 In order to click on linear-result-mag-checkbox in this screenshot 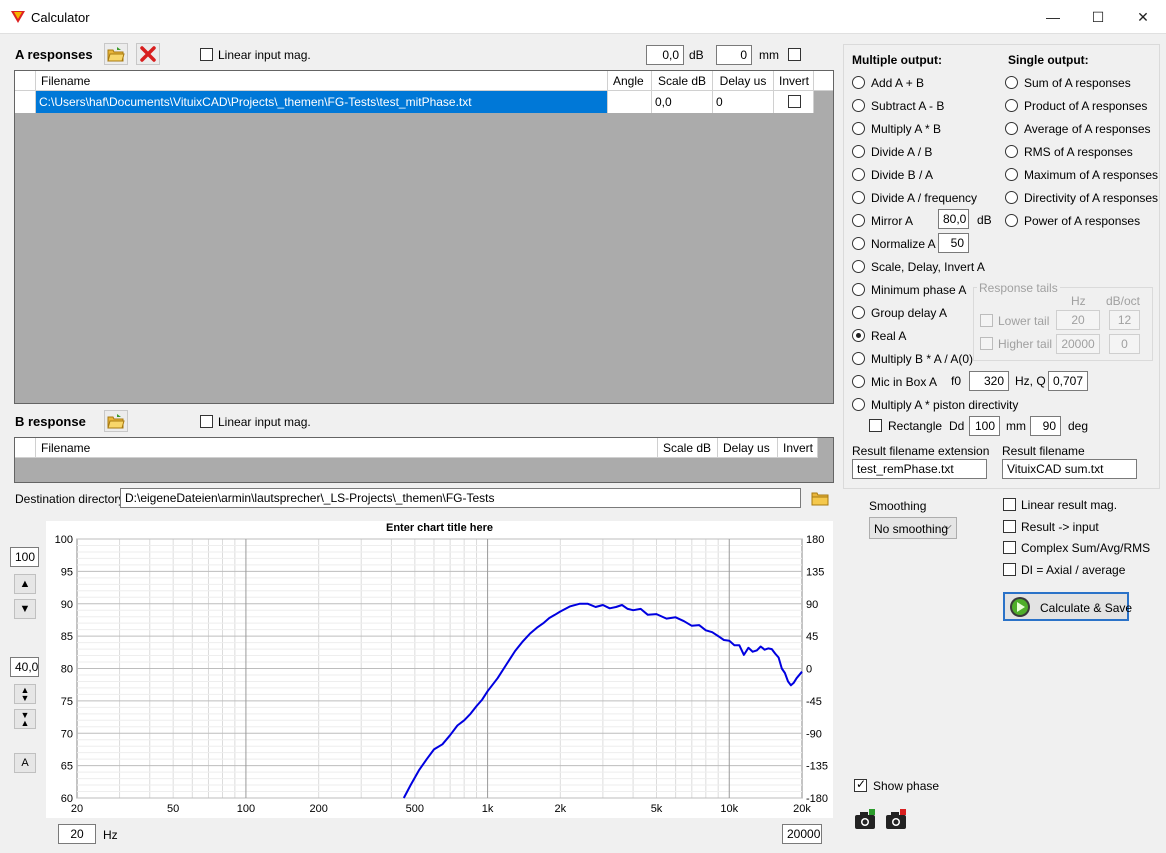, I will do `click(1009, 504)`.